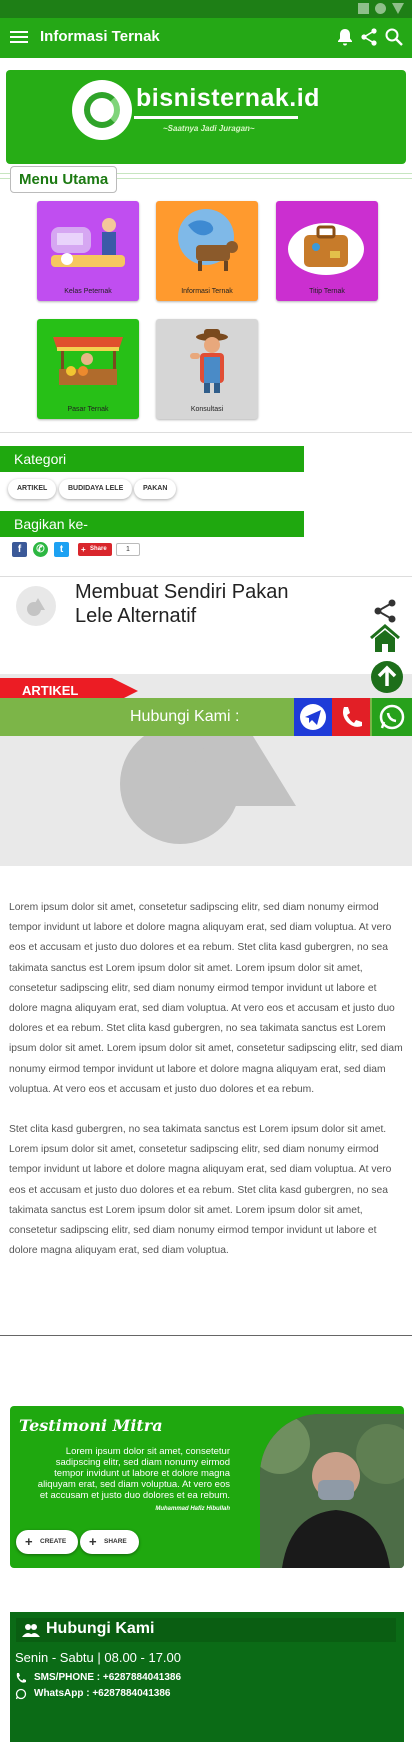  I want to click on footer-whatsapp: WhatsApp : +6287884041386, so click(92, 1695).